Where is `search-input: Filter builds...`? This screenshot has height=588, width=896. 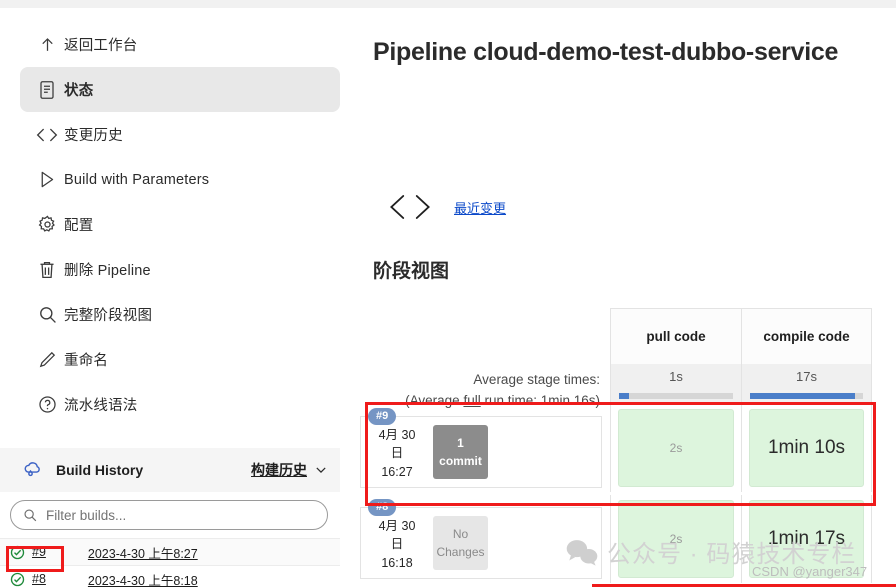 search-input: Filter builds... is located at coordinates (169, 515).